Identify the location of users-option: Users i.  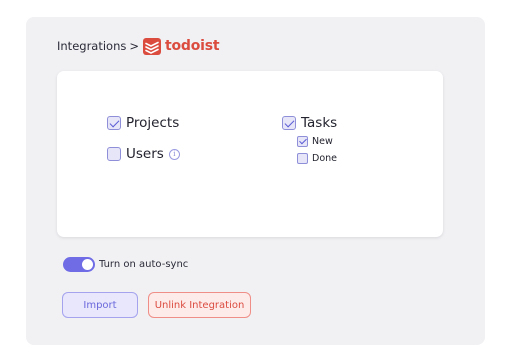
(143, 154).